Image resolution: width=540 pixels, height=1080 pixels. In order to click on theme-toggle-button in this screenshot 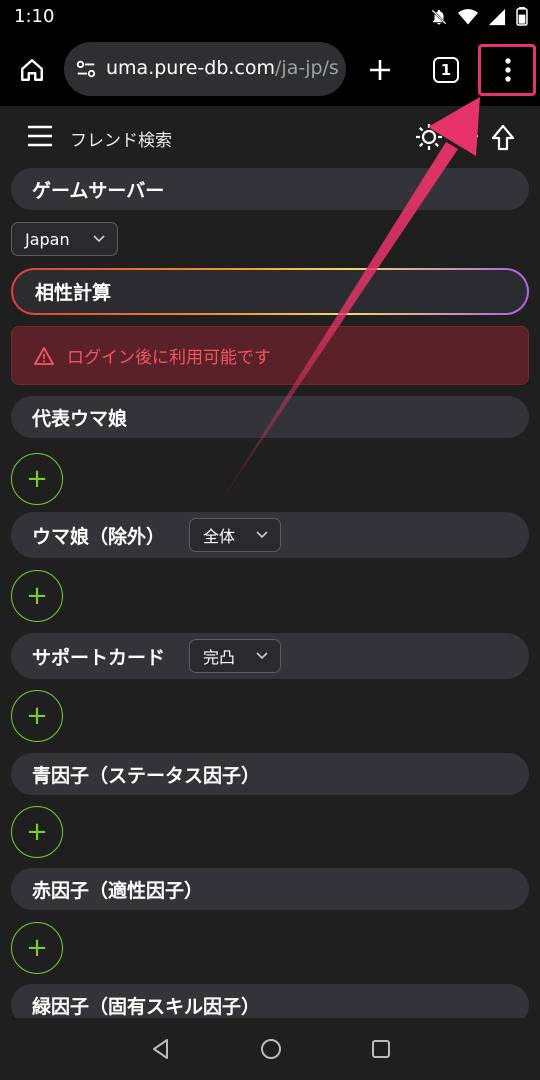, I will do `click(429, 137)`.